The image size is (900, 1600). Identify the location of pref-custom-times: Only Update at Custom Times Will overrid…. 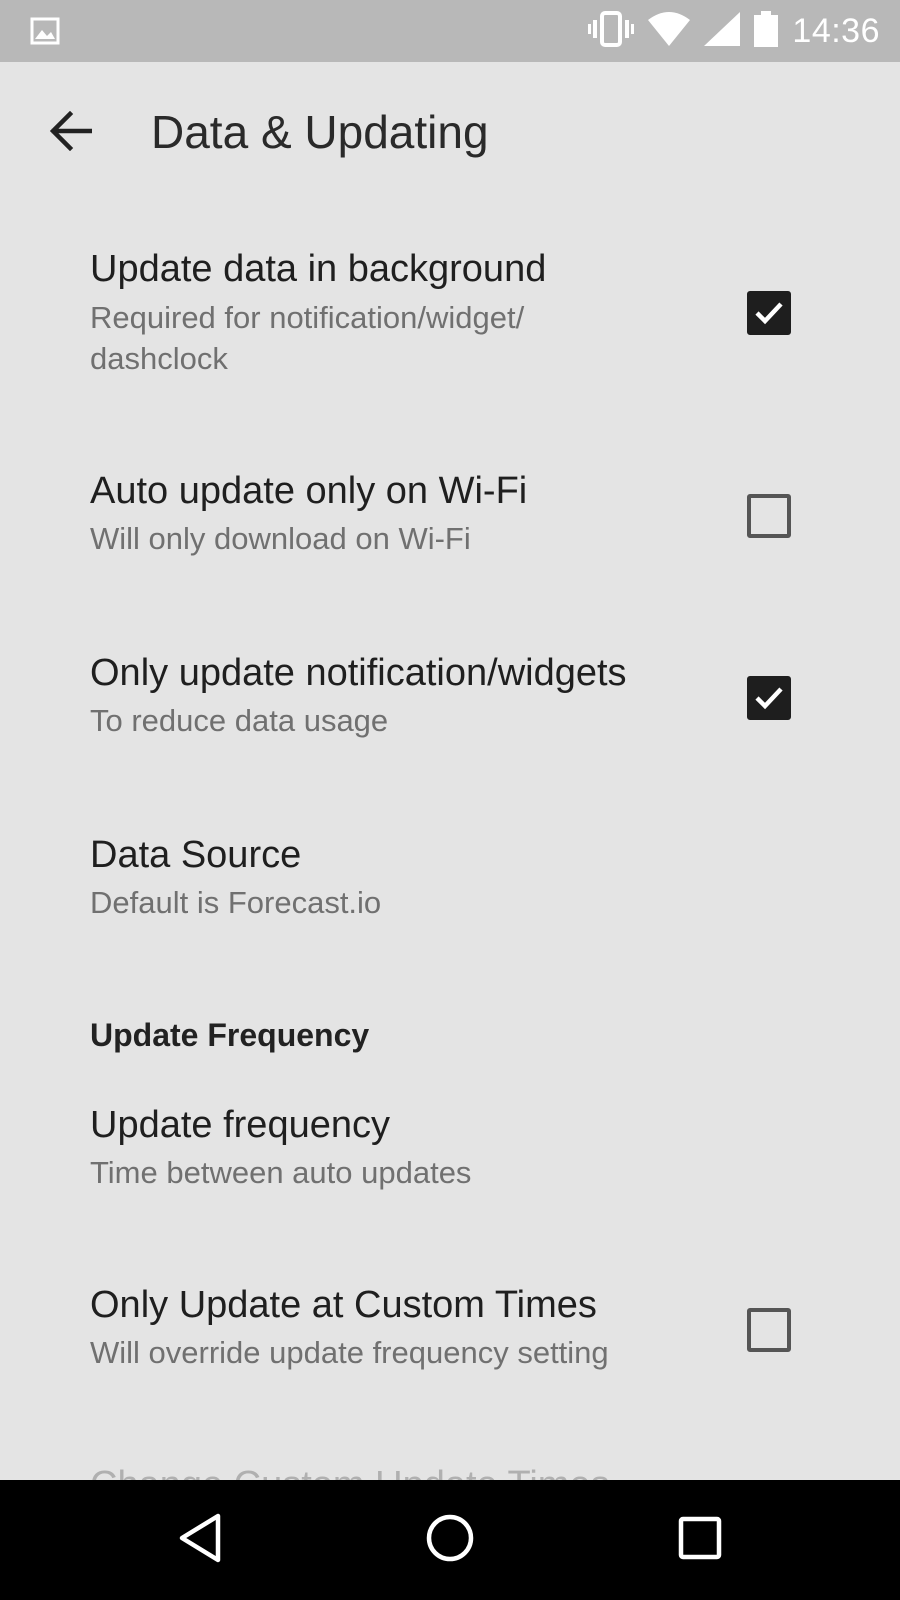
(450, 1330).